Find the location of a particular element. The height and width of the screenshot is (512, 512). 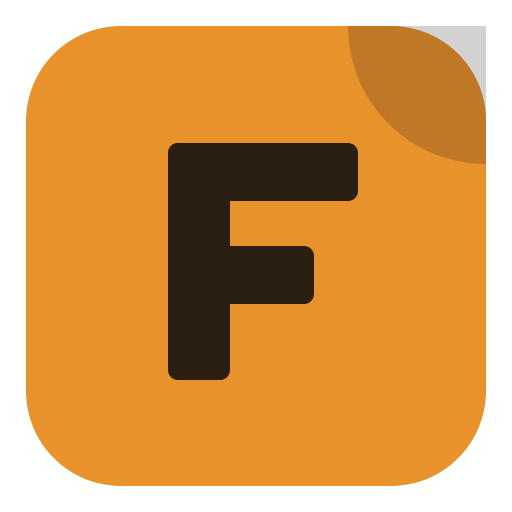

letter-f-middle-bar is located at coordinates (241, 275).